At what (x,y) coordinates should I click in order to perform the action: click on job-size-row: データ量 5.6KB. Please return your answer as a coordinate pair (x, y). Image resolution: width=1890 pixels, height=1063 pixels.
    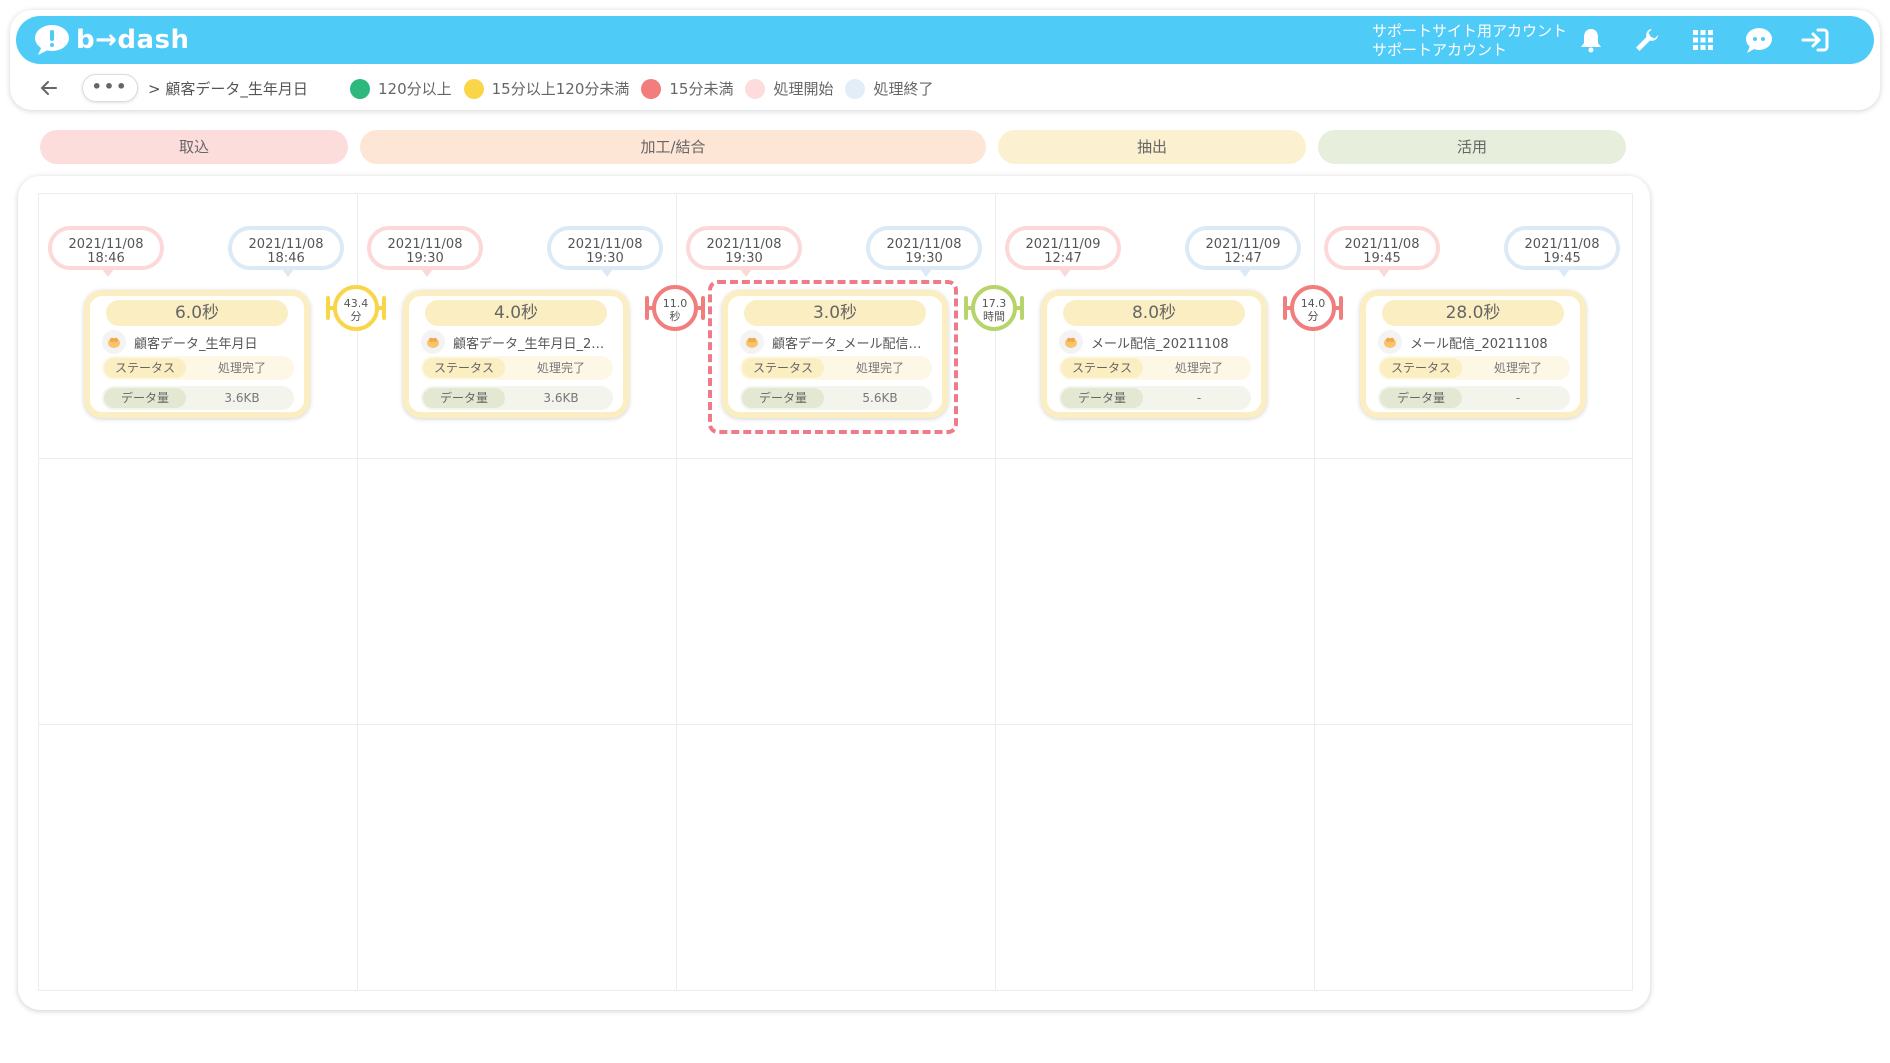
    Looking at the image, I should click on (836, 398).